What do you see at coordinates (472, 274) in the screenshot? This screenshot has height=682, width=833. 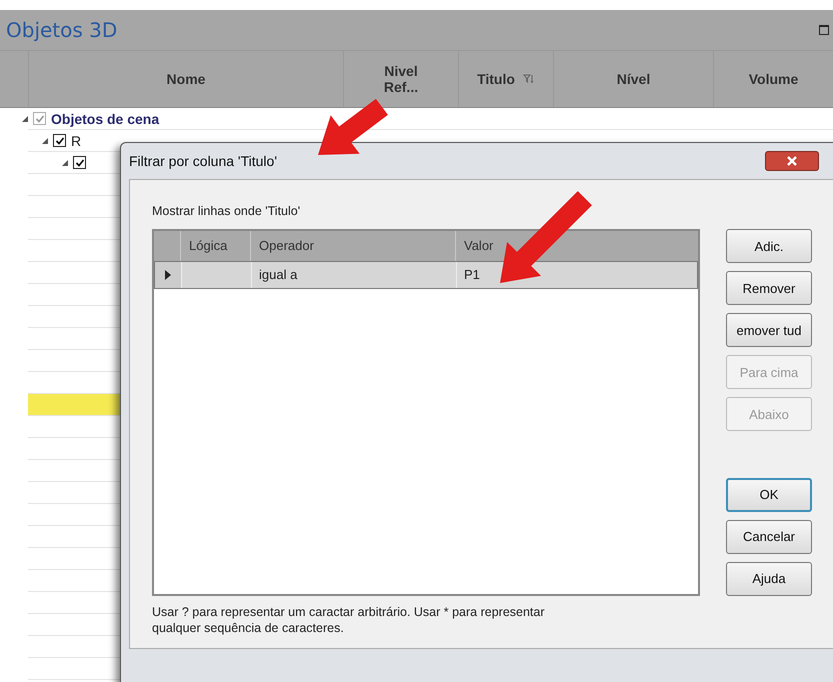 I see `grid-cell: P1` at bounding box center [472, 274].